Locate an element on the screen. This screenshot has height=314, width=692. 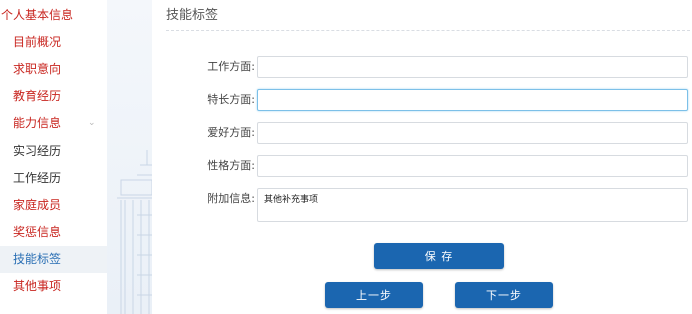
personality-label: 性格方面: is located at coordinates (231, 165).